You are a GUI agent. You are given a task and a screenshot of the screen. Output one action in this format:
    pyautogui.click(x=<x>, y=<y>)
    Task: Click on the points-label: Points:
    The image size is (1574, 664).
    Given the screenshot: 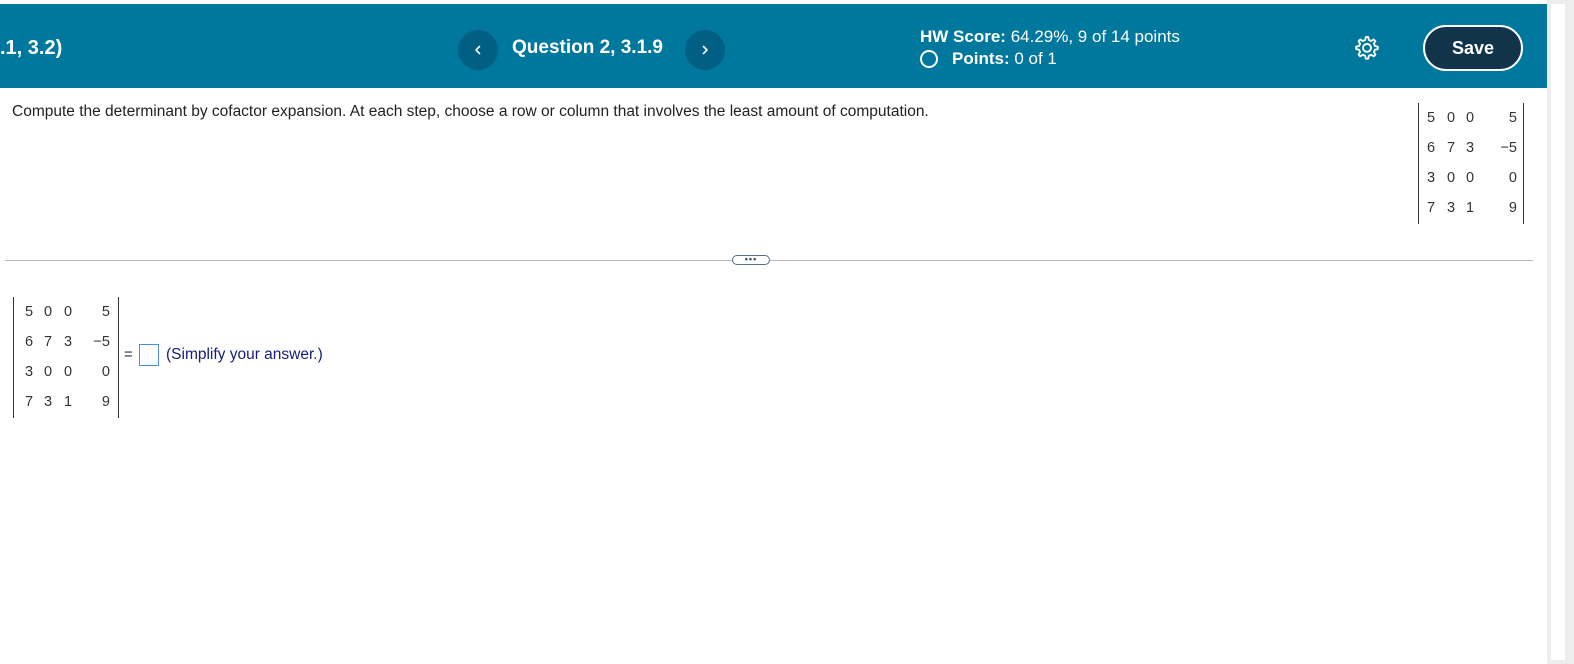 What is the action you would take?
    pyautogui.click(x=981, y=58)
    